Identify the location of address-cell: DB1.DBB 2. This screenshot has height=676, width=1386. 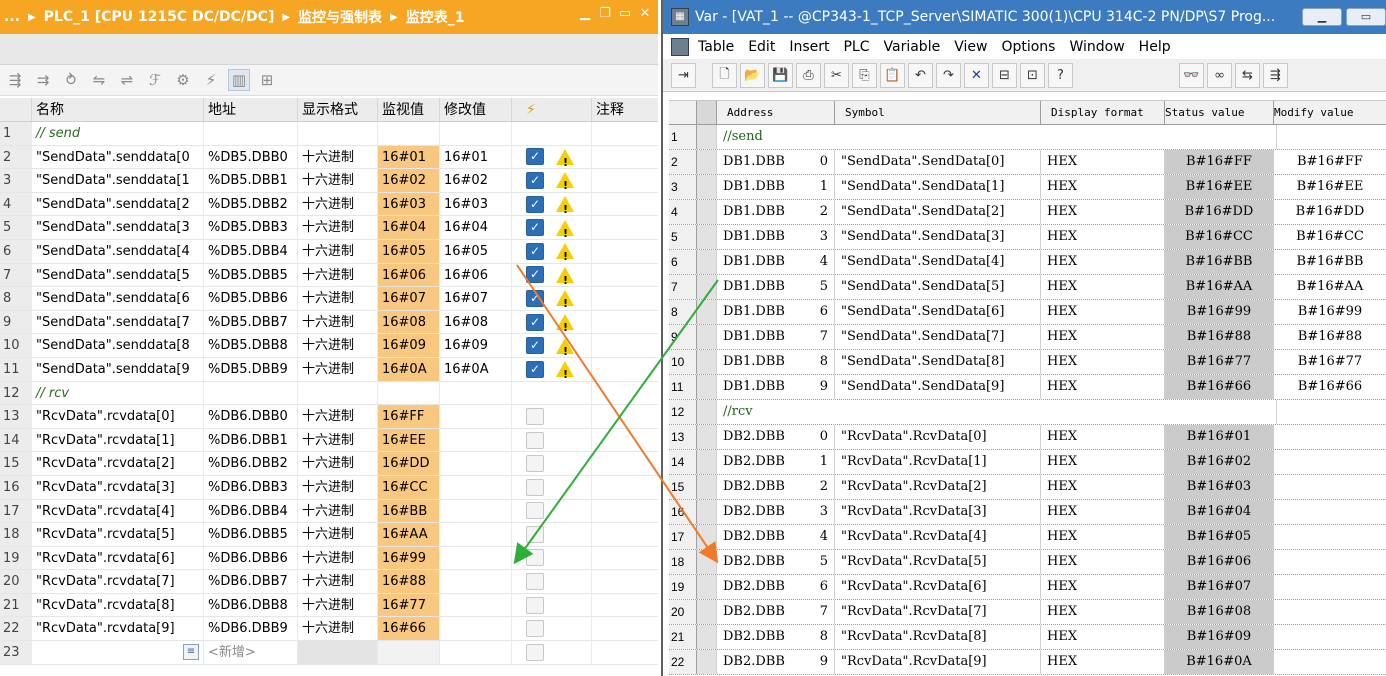
(776, 212).